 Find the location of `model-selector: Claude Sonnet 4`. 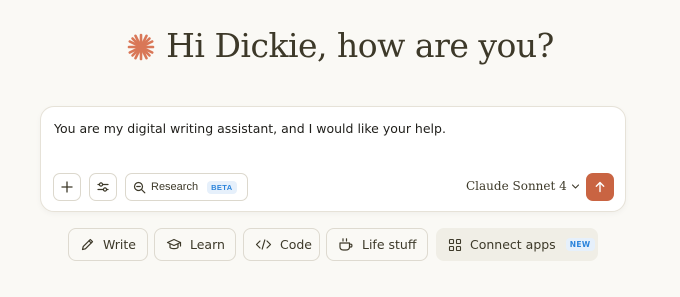

model-selector: Claude Sonnet 4 is located at coordinates (523, 186).